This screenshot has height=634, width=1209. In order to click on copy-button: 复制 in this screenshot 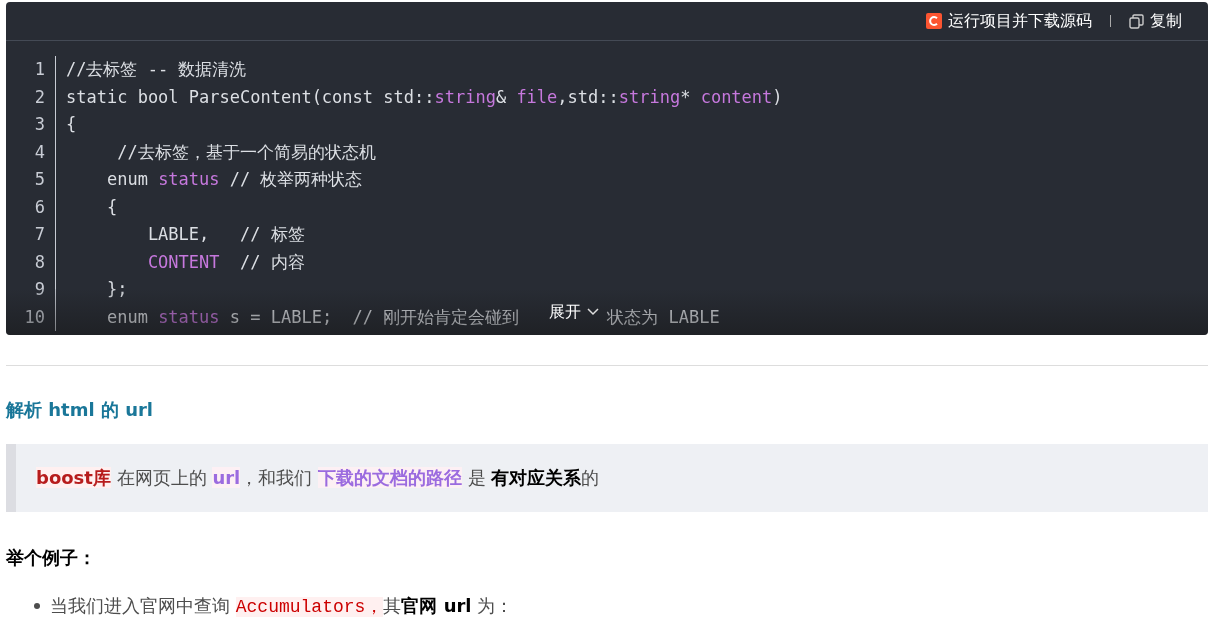, I will do `click(1155, 21)`.